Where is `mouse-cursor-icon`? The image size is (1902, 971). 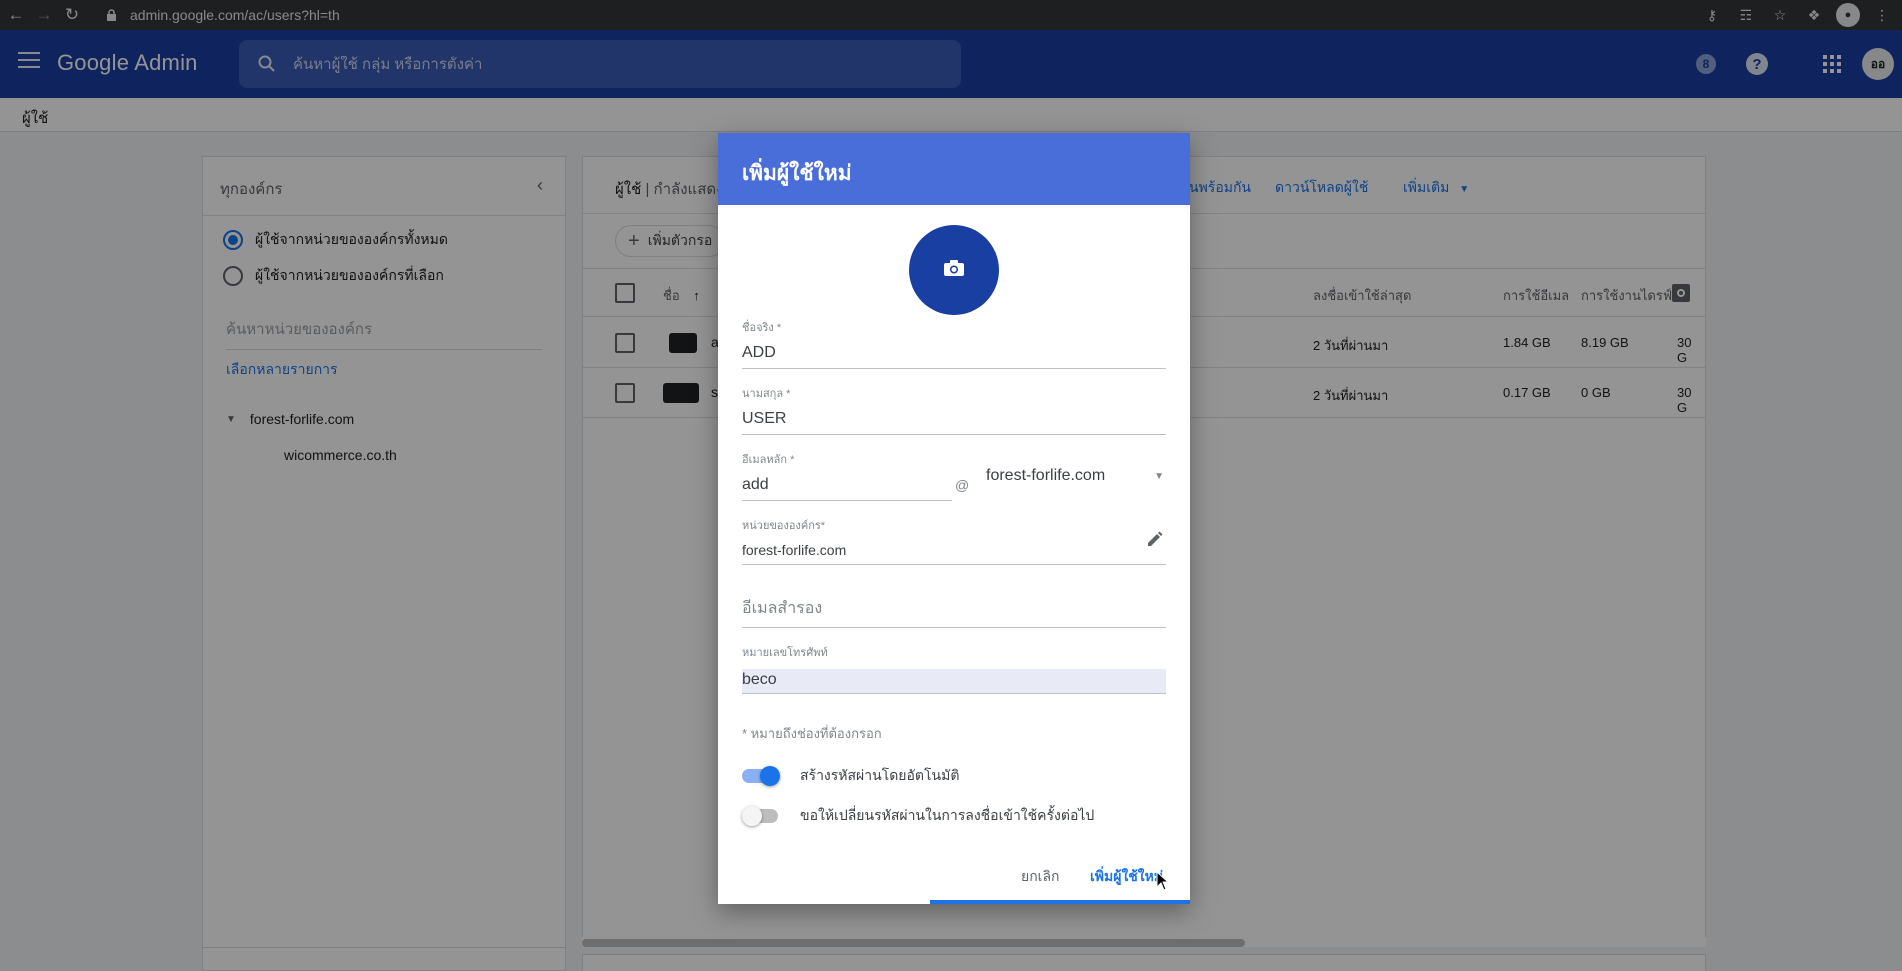
mouse-cursor-icon is located at coordinates (1163, 880).